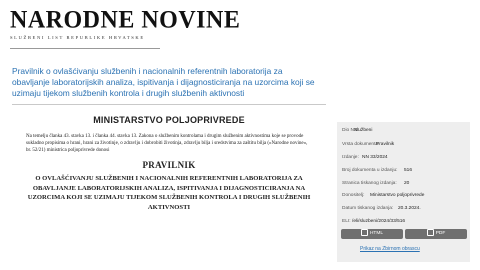 The image size is (480, 270). What do you see at coordinates (363, 130) in the screenshot?
I see `meta-value: Službeni` at bounding box center [363, 130].